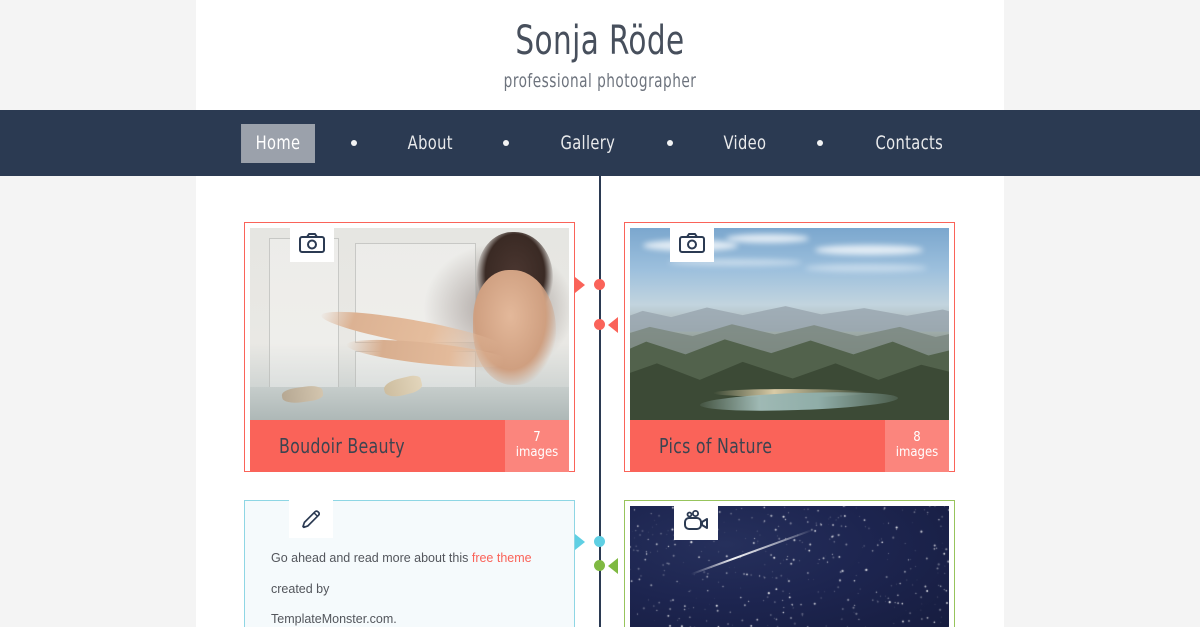  Describe the element at coordinates (580, 542) in the screenshot. I see `timeline-arrow-text` at that location.